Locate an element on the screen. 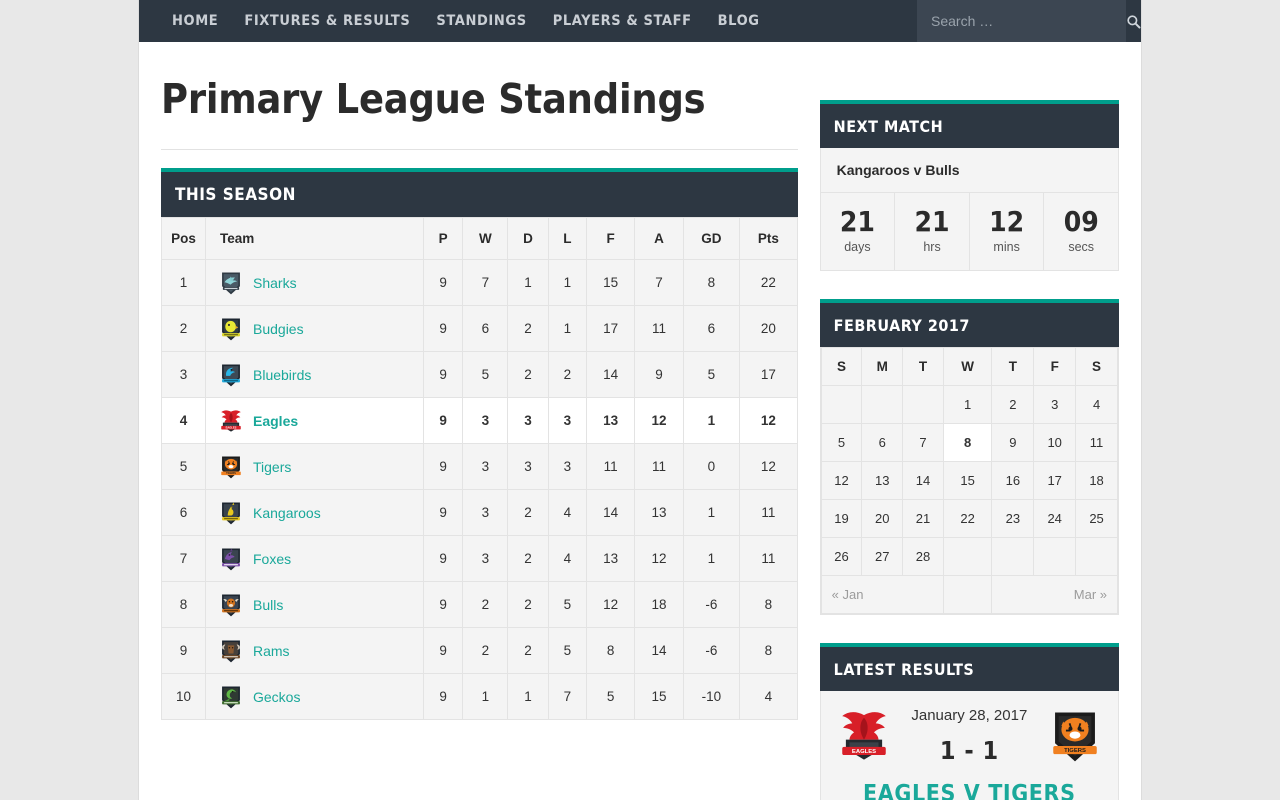 The height and width of the screenshot is (800, 1280). calendar-day: 9 is located at coordinates (1013, 443).